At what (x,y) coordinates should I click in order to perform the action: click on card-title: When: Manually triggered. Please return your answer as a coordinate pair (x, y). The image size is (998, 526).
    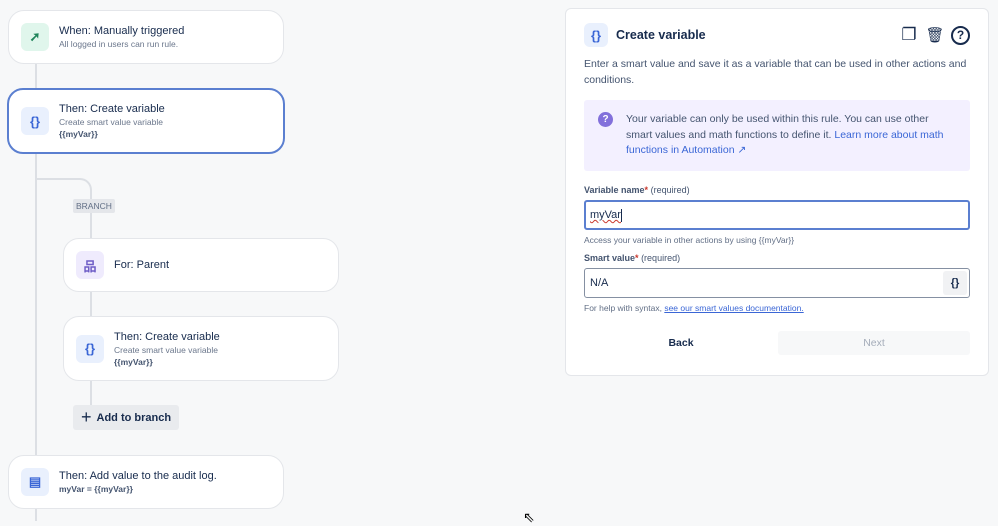
    Looking at the image, I should click on (122, 31).